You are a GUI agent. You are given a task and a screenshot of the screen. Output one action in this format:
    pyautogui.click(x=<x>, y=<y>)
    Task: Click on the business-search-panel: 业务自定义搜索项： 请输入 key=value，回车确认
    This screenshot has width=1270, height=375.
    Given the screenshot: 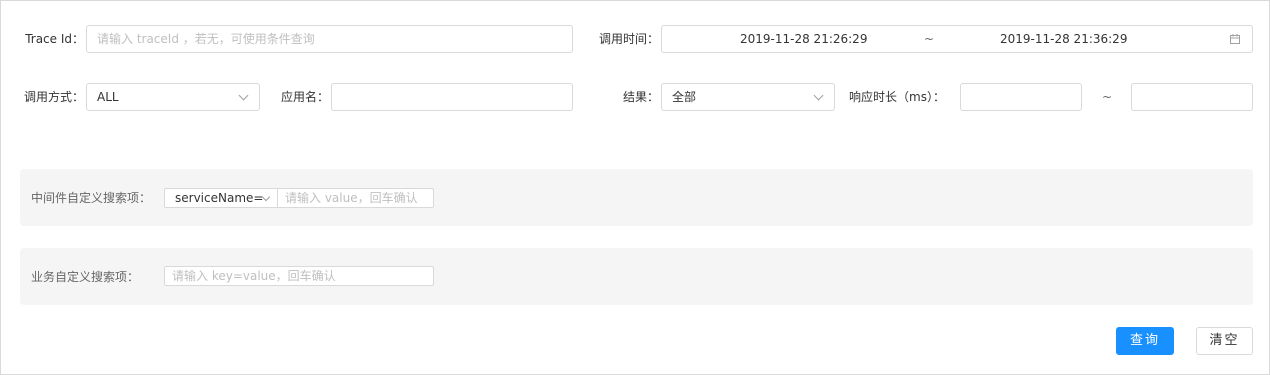 What is the action you would take?
    pyautogui.click(x=636, y=276)
    